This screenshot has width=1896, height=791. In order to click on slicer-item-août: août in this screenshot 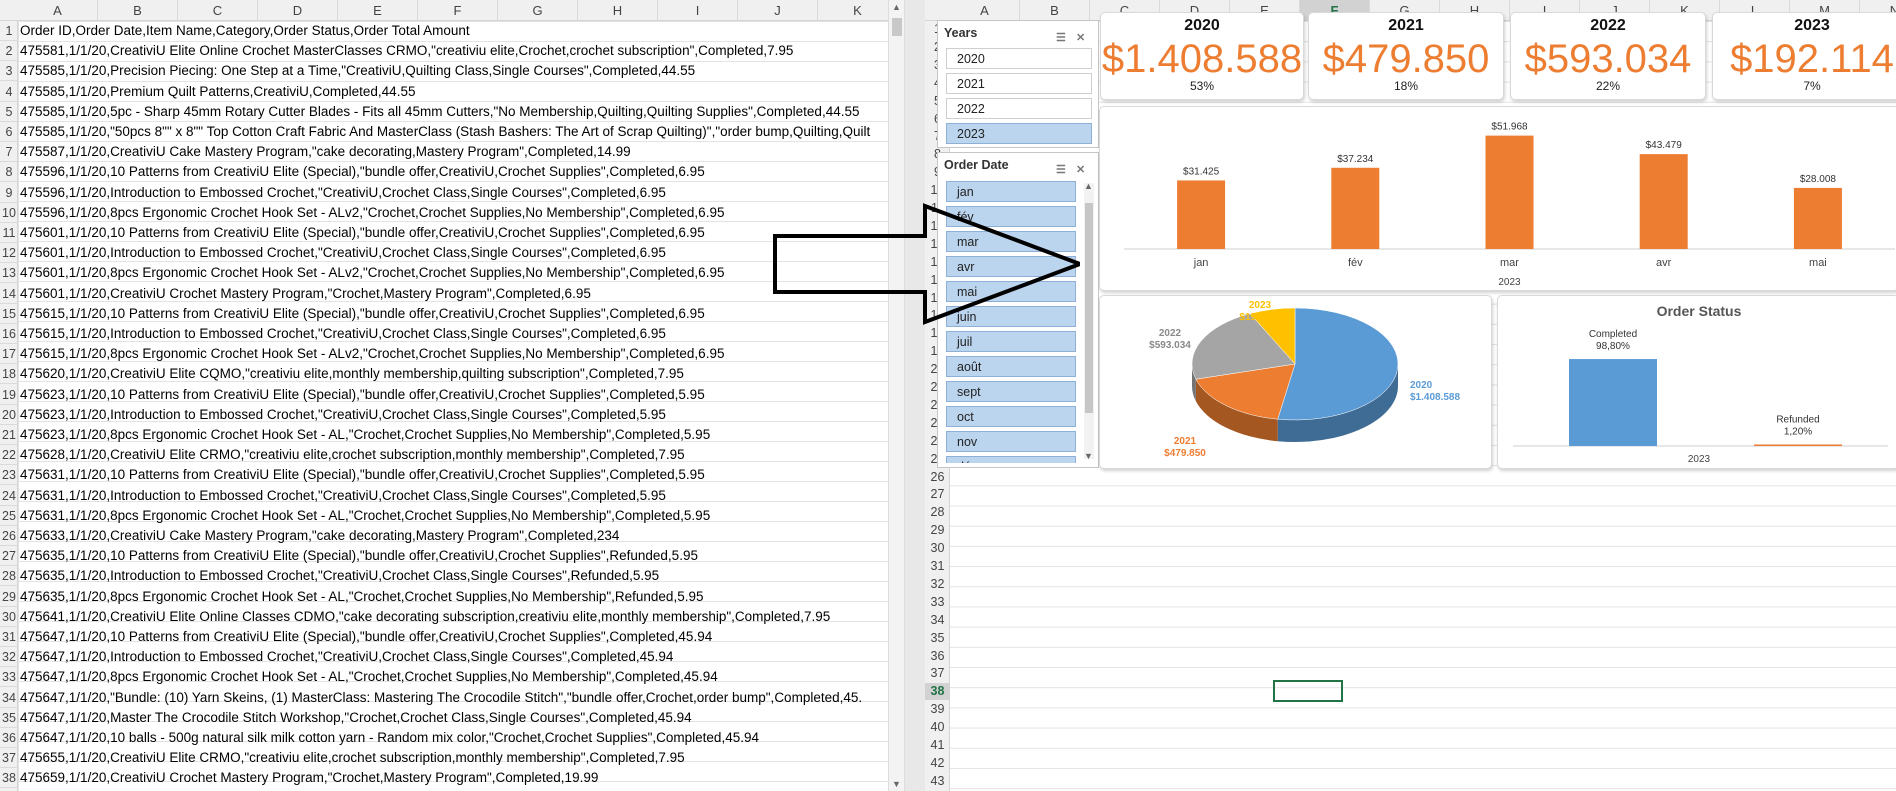, I will do `click(1011, 366)`.